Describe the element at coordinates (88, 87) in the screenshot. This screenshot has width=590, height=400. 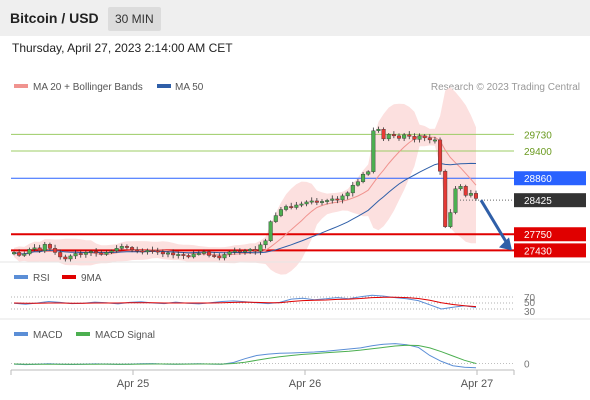
I see `legend-label-ma20: MA 20 + Bollinger Bands` at that location.